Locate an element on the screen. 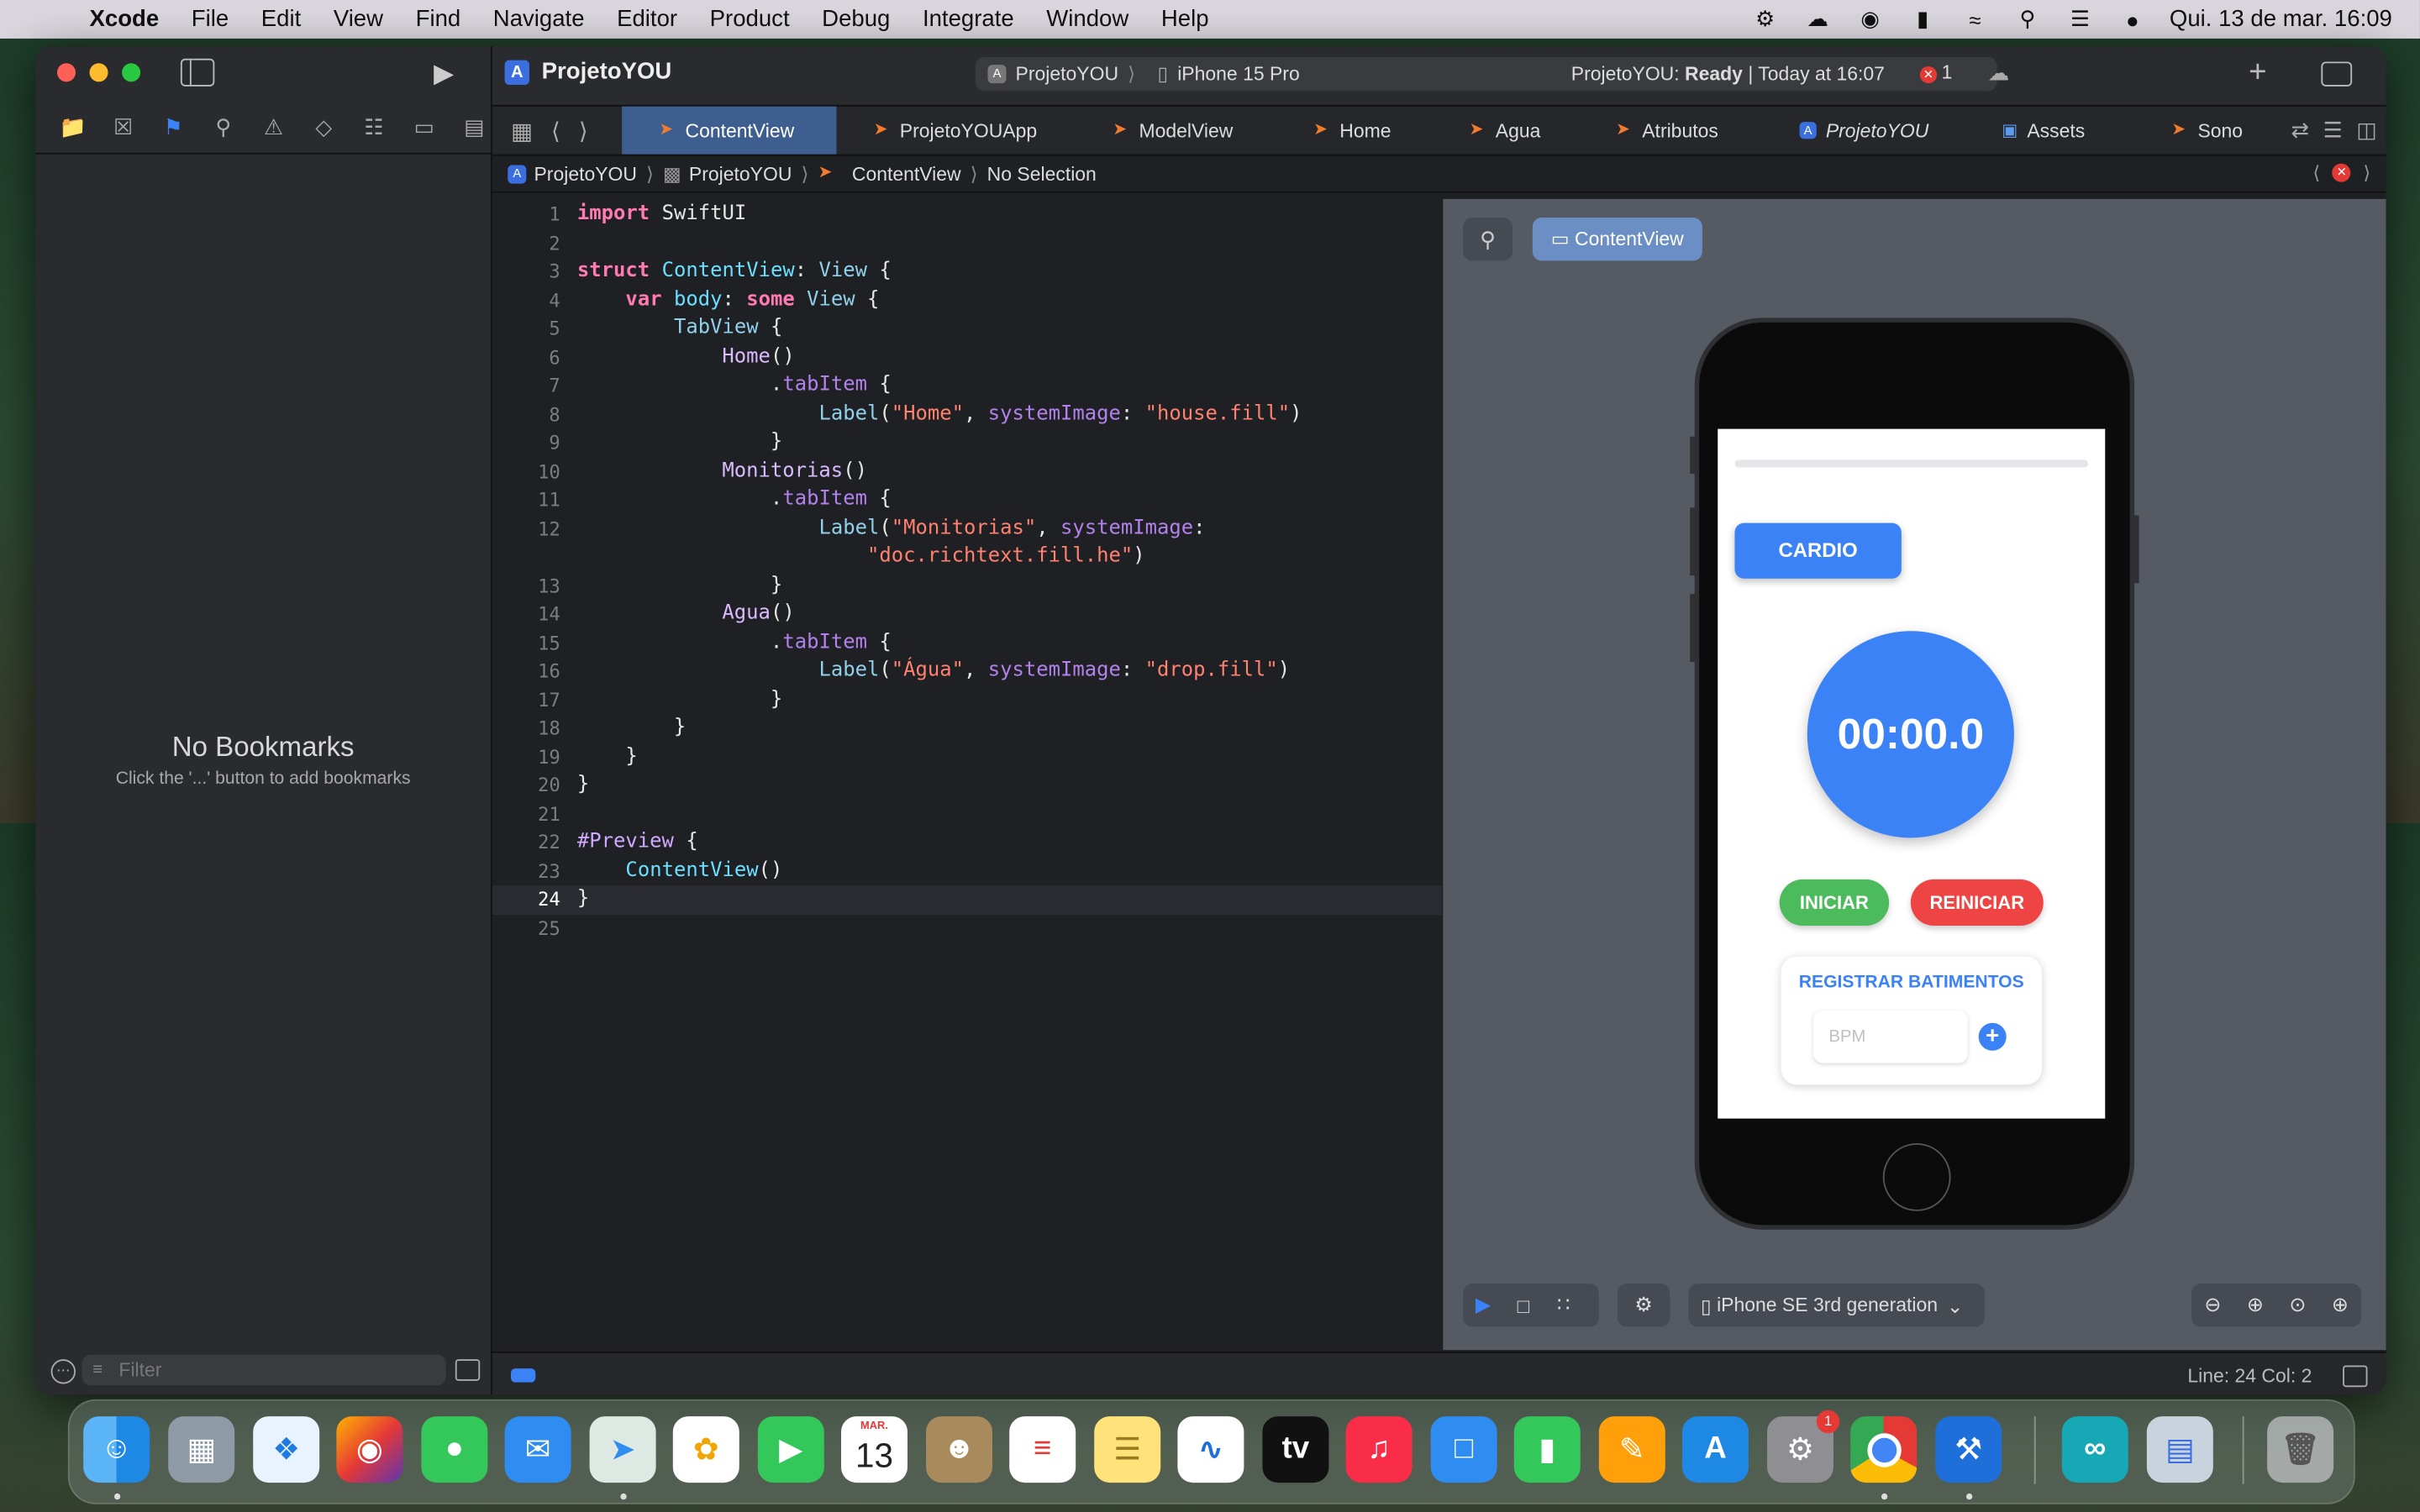 The image size is (2420, 1512). tab-home: ➤ Home is located at coordinates (1352, 131).